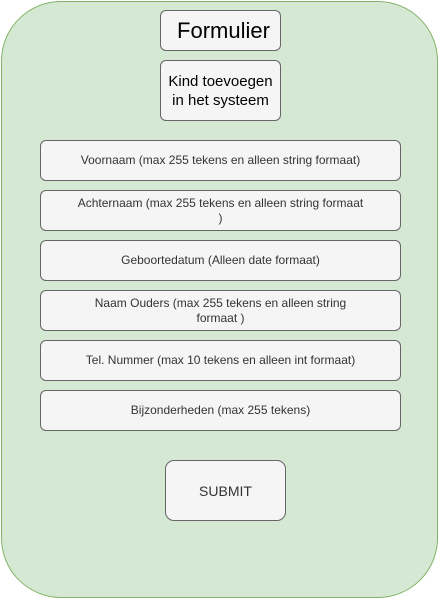 This screenshot has width=441, height=601. What do you see at coordinates (220, 260) in the screenshot?
I see `birth-date-field: Geboortedatum (Alleen date formaat)` at bounding box center [220, 260].